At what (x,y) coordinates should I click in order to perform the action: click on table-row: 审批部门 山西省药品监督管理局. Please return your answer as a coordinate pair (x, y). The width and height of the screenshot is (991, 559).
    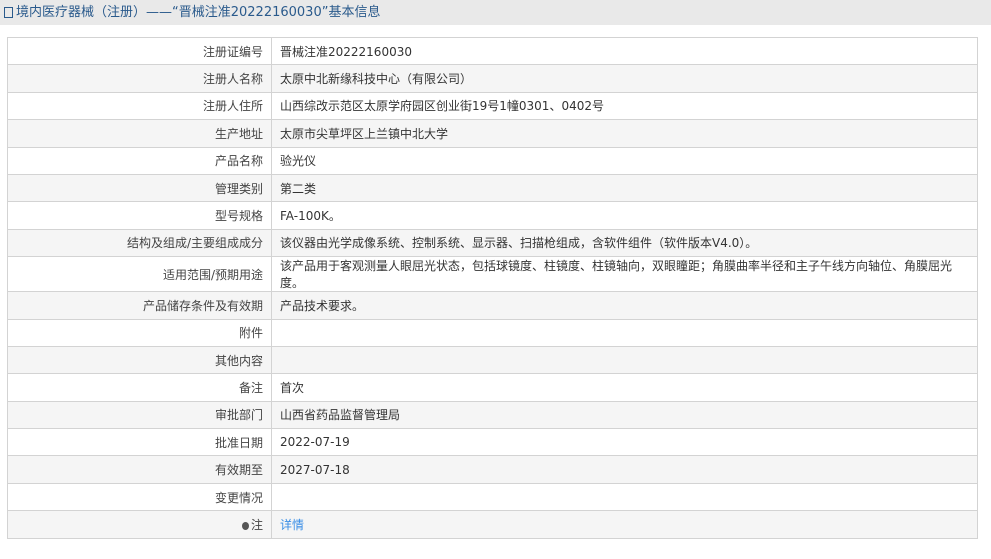
    Looking at the image, I should click on (492, 415).